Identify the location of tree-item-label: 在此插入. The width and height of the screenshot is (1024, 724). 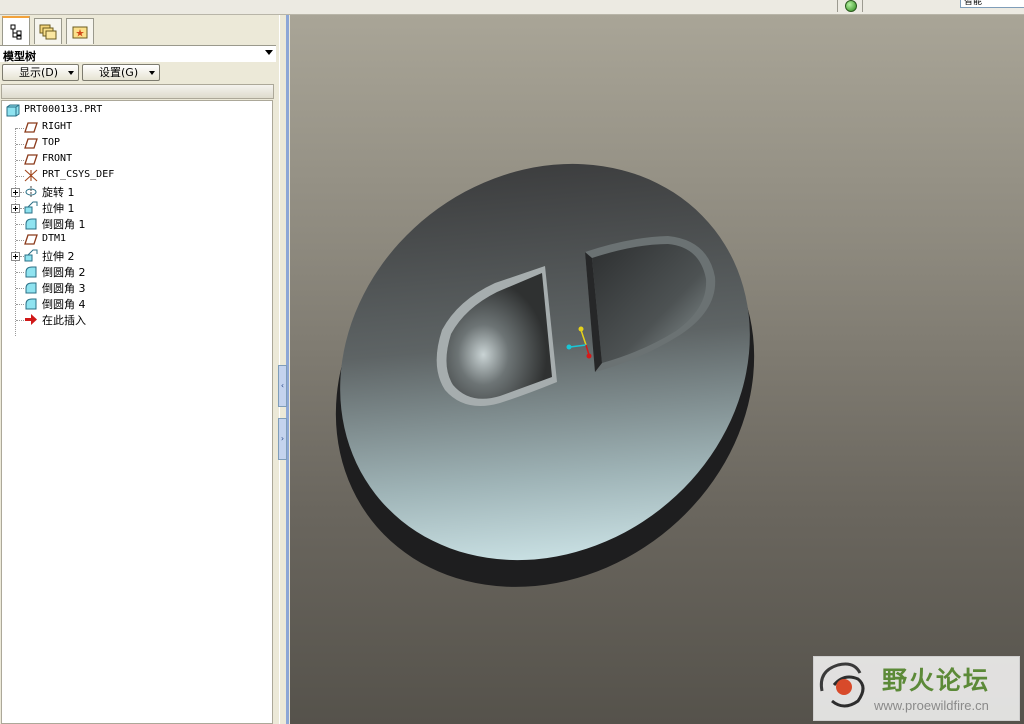
(64, 320).